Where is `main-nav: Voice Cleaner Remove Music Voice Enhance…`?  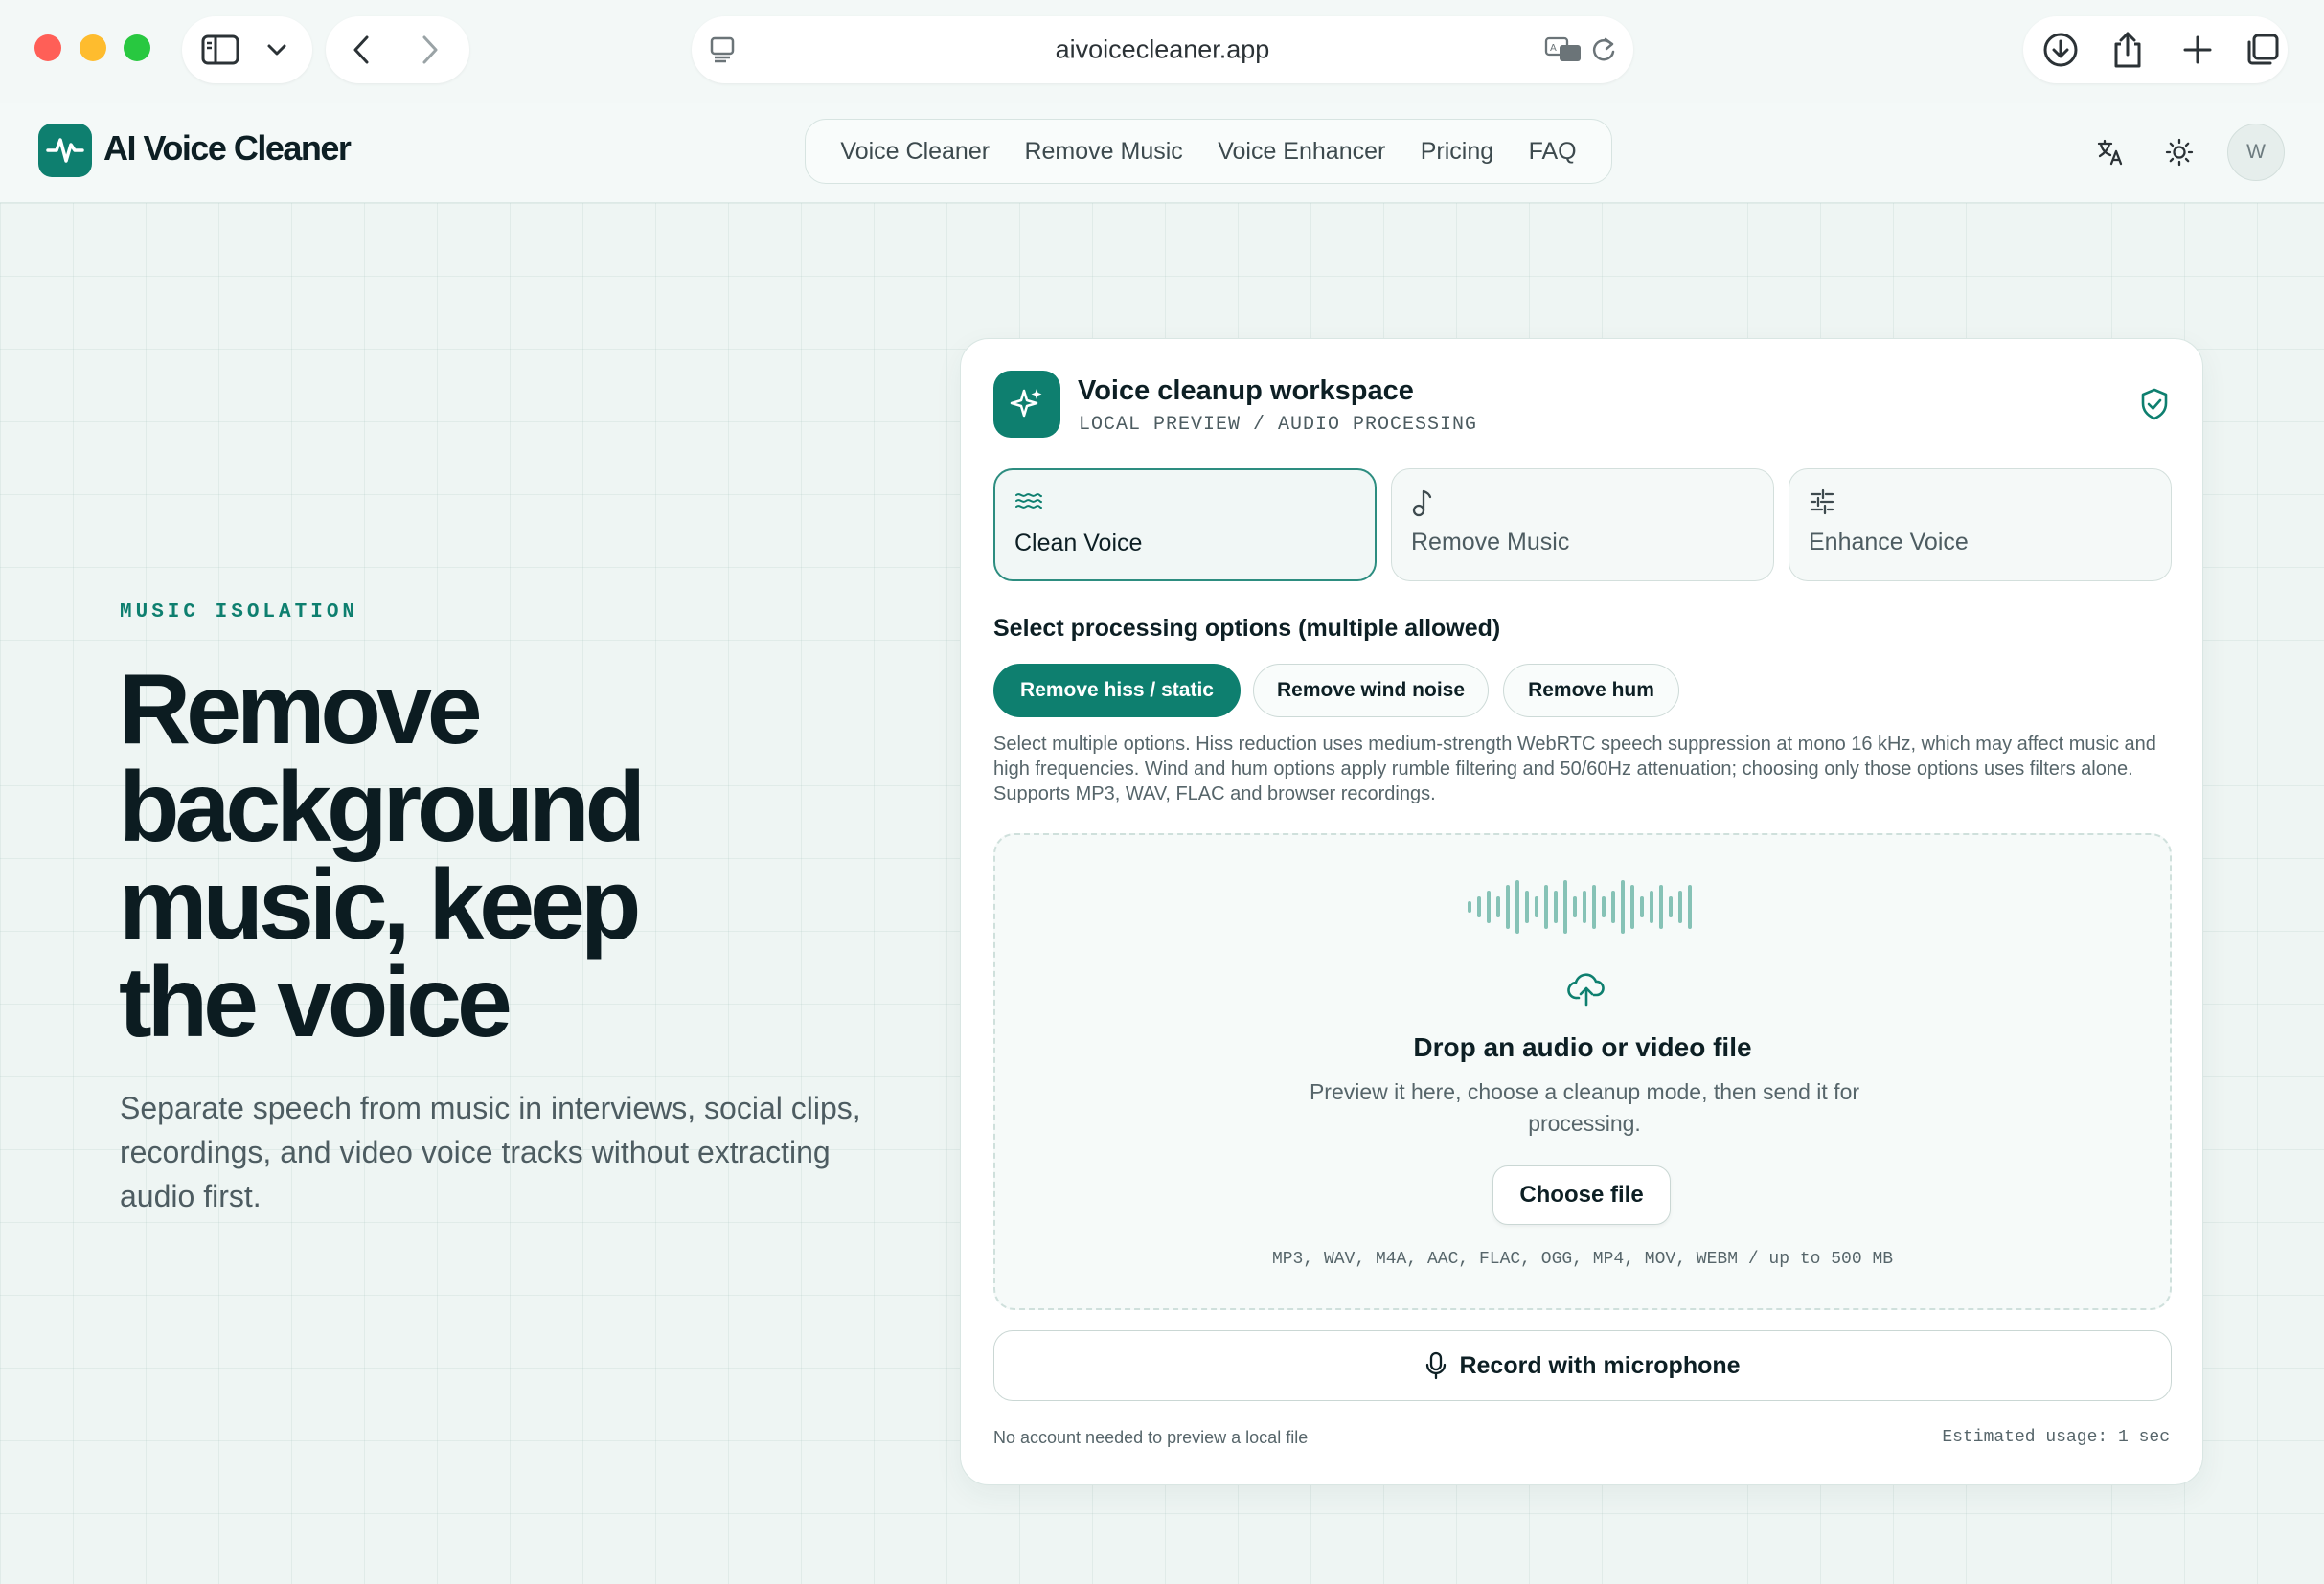 main-nav: Voice Cleaner Remove Music Voice Enhance… is located at coordinates (1208, 151).